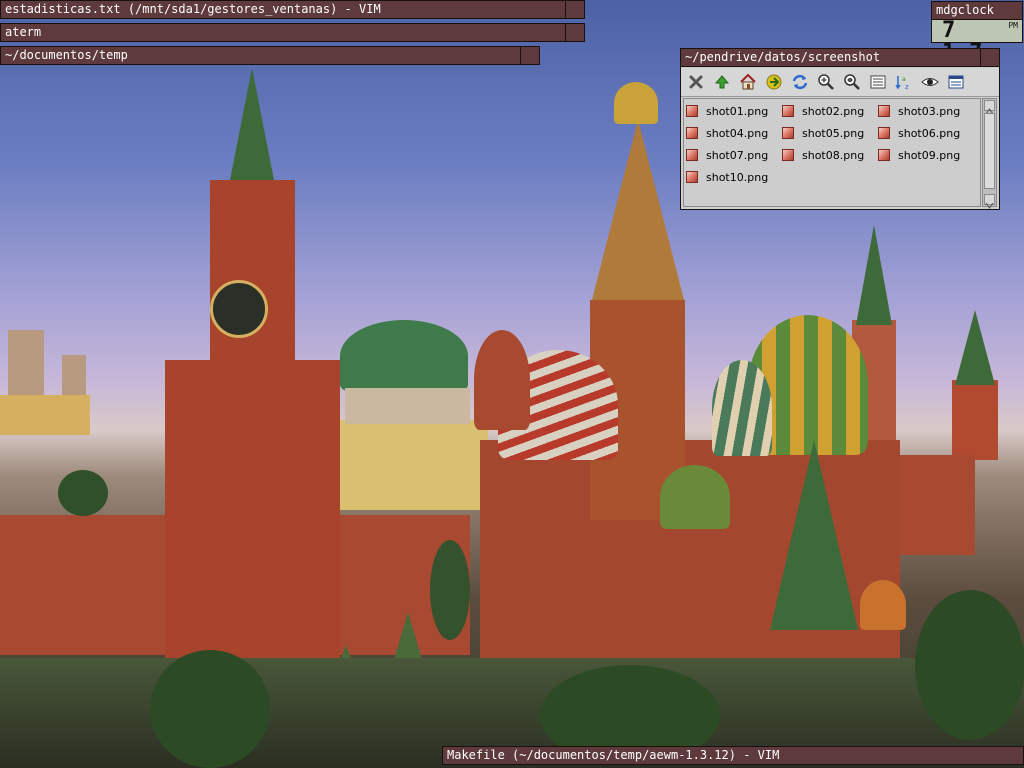  What do you see at coordinates (878, 82) in the screenshot?
I see `list-view-icon` at bounding box center [878, 82].